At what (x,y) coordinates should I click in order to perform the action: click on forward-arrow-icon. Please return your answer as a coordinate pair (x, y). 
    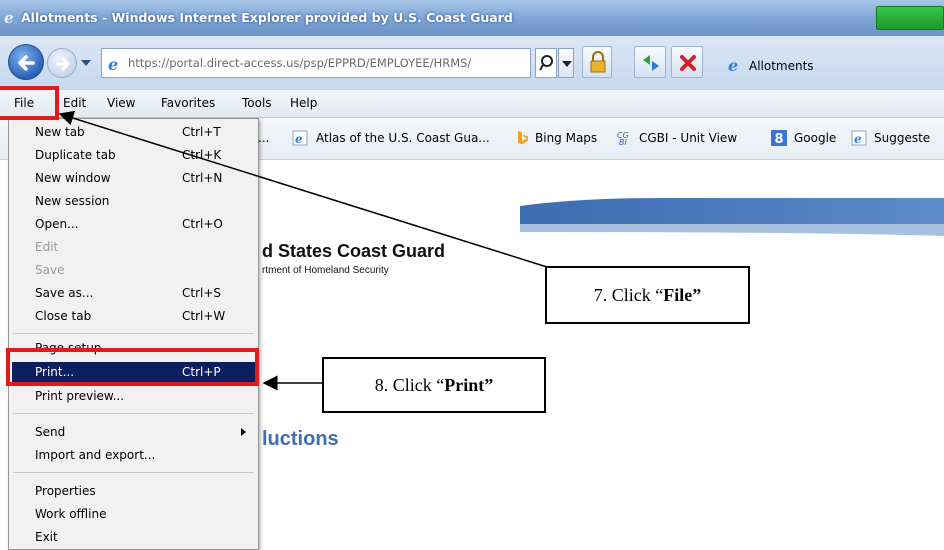
    Looking at the image, I should click on (62, 64).